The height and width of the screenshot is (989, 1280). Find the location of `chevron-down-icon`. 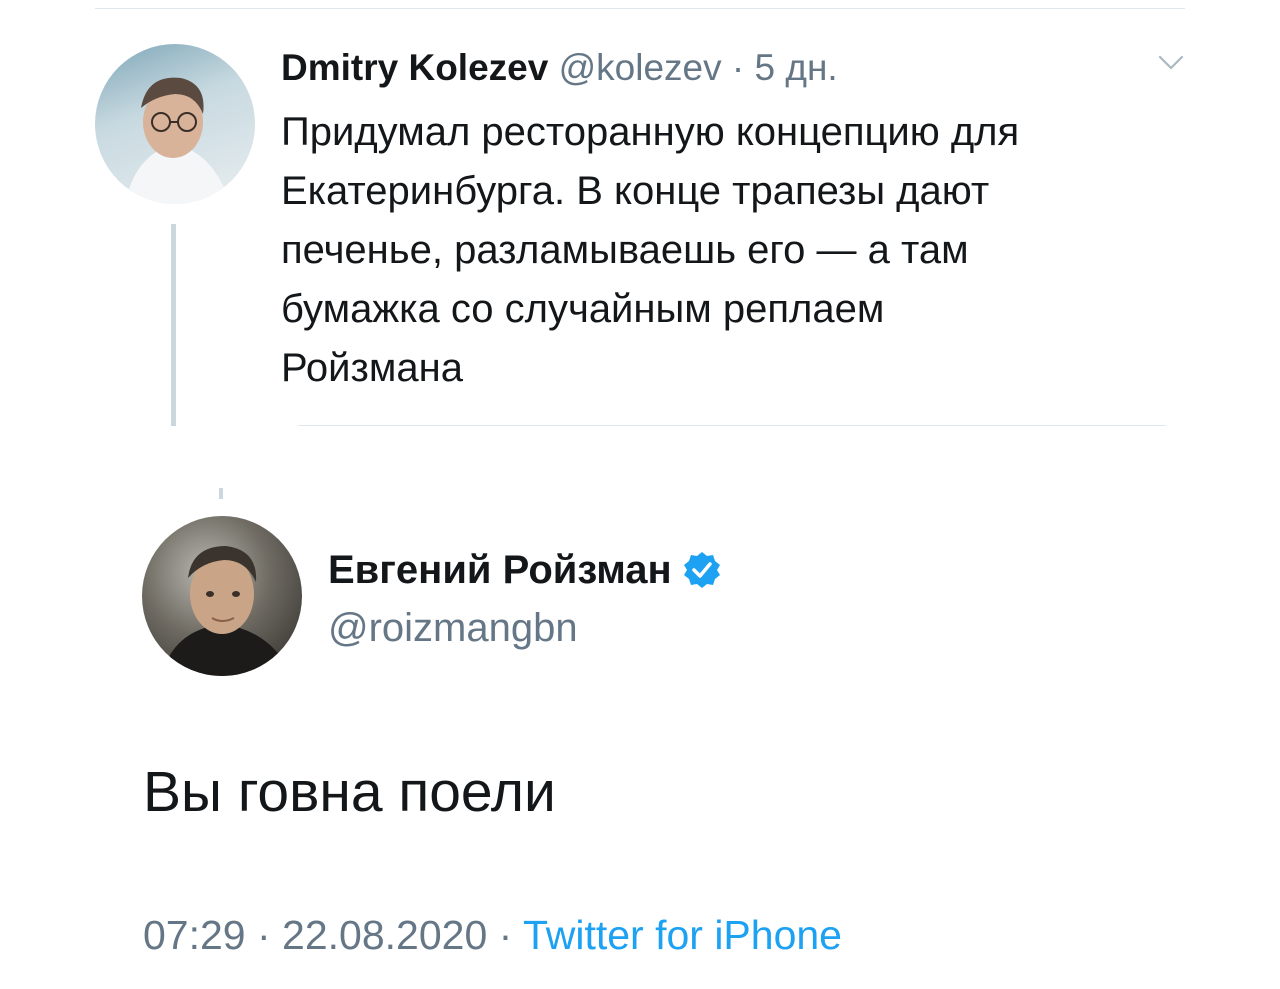

chevron-down-icon is located at coordinates (1171, 63).